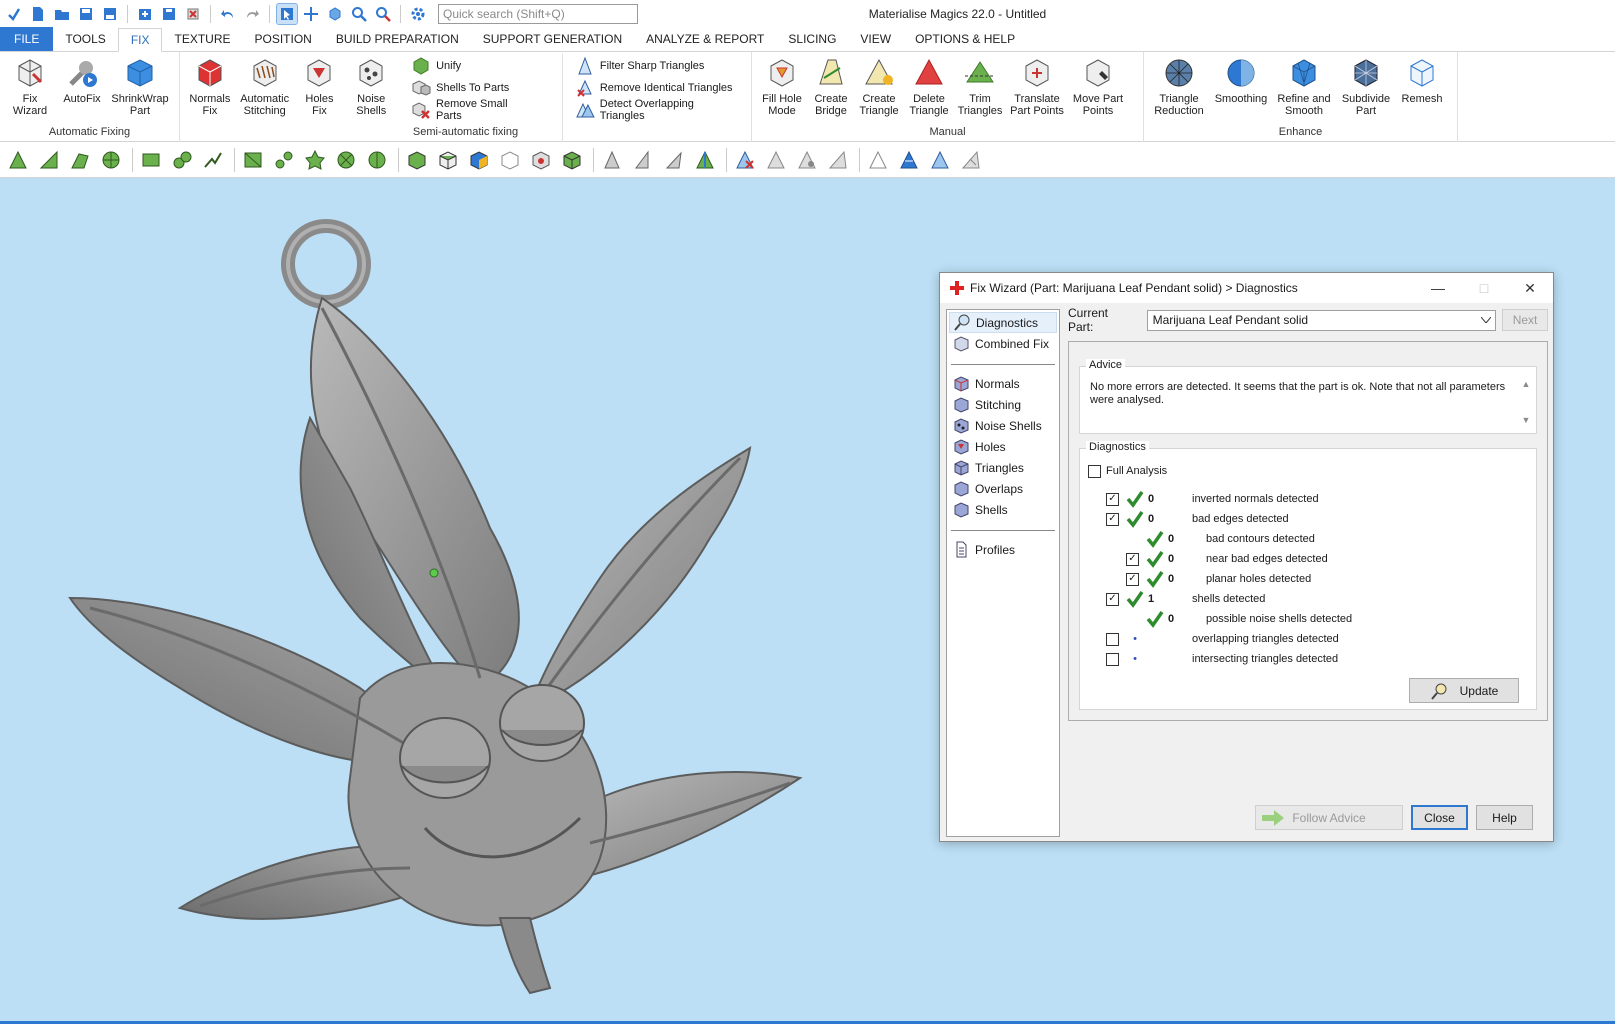 This screenshot has height=1024, width=1615. I want to click on mark-connected-icon, so click(284, 160).